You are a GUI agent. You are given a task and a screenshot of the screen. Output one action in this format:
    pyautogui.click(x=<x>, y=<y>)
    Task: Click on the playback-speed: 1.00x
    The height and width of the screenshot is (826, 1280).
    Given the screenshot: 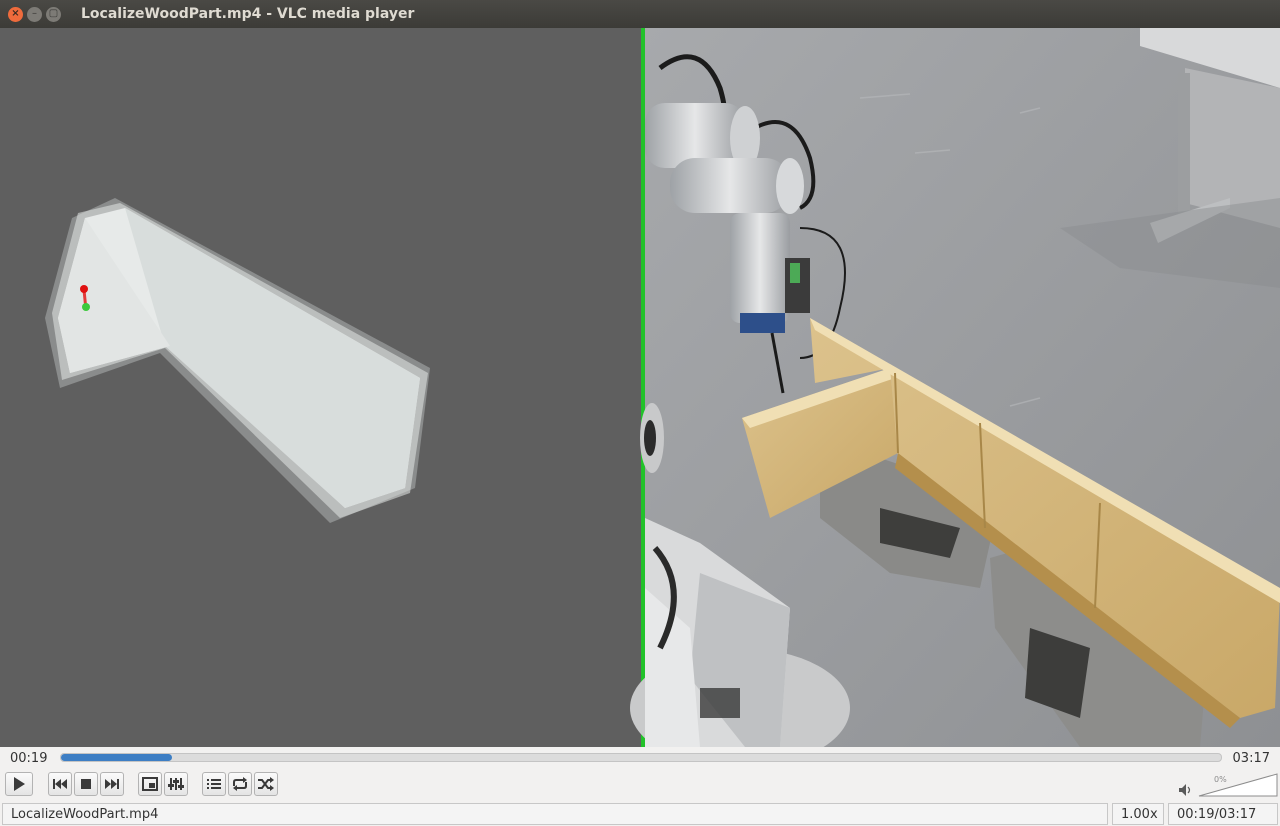 What is the action you would take?
    pyautogui.click(x=1138, y=814)
    